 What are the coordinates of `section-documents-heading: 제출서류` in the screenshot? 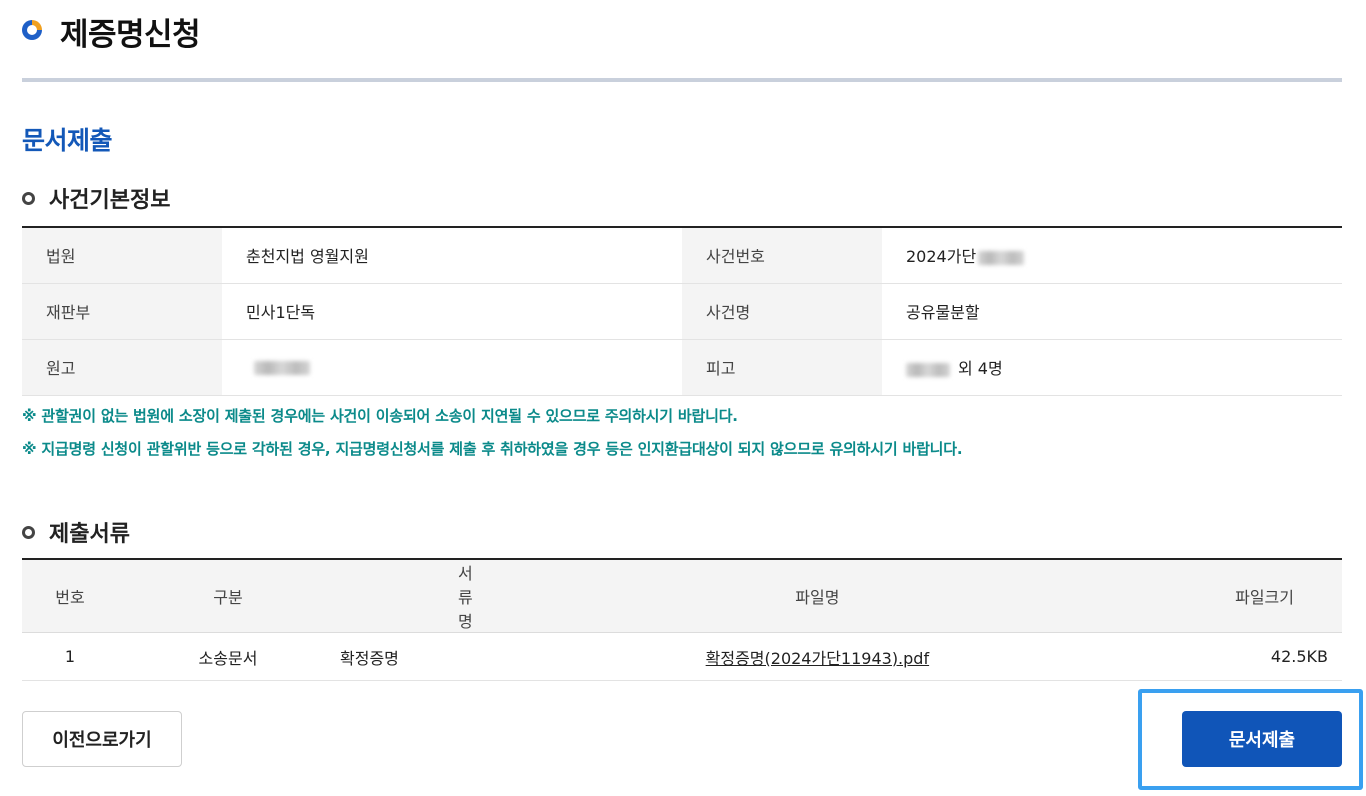 It's located at (76, 532).